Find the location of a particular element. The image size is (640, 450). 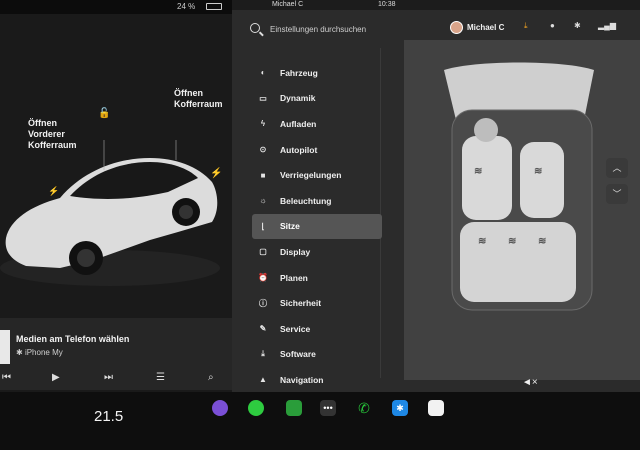

top-status-strip: Michael C 10:38 is located at coordinates (436, 5).